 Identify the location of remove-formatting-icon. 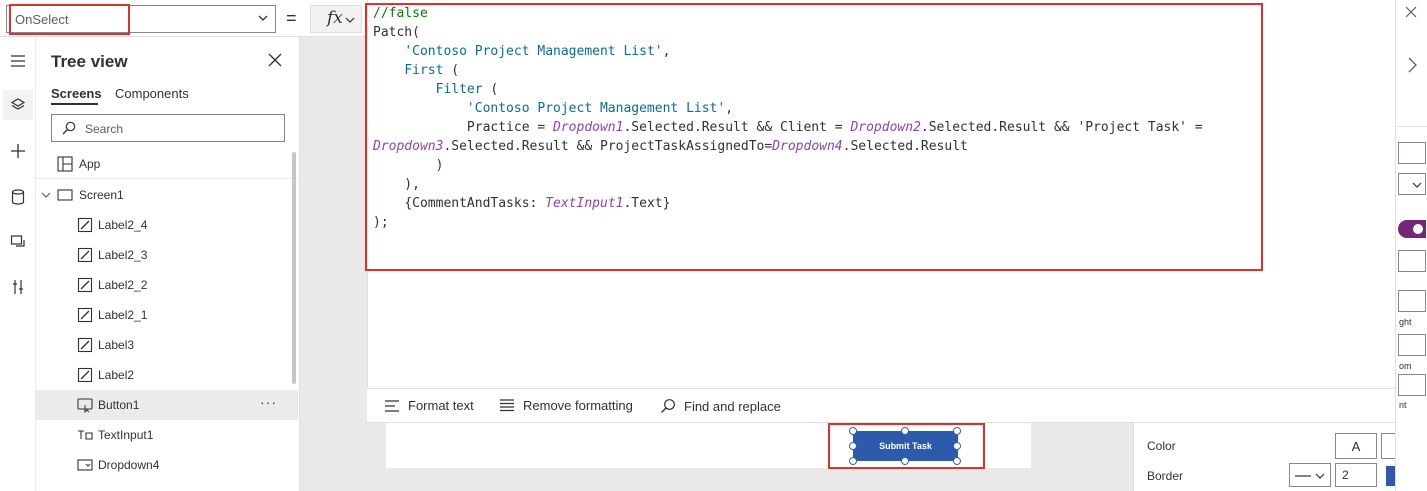
(507, 405).